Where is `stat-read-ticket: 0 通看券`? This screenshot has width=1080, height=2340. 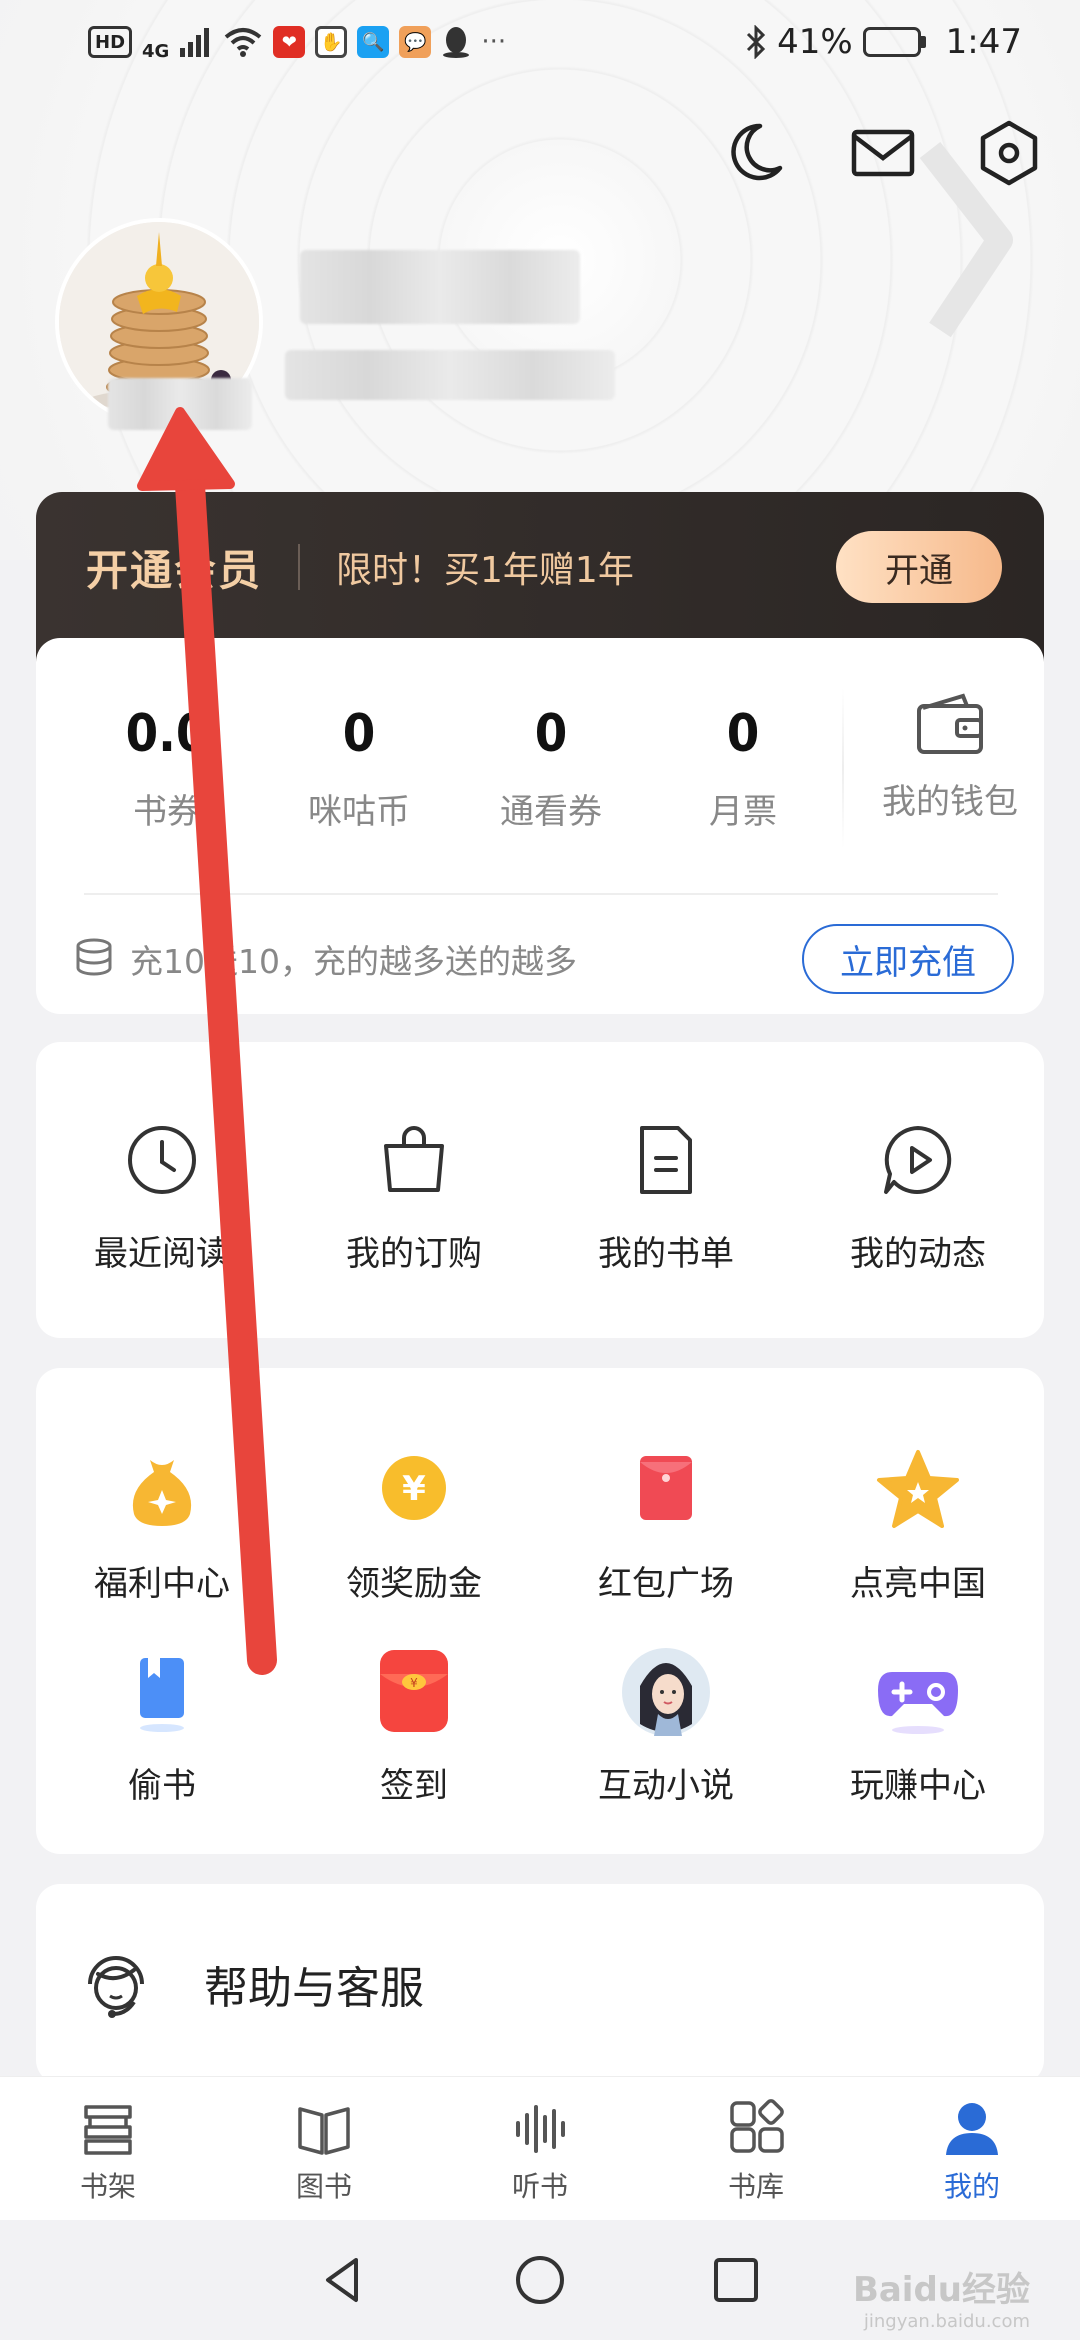 stat-read-ticket: 0 通看券 is located at coordinates (551, 763).